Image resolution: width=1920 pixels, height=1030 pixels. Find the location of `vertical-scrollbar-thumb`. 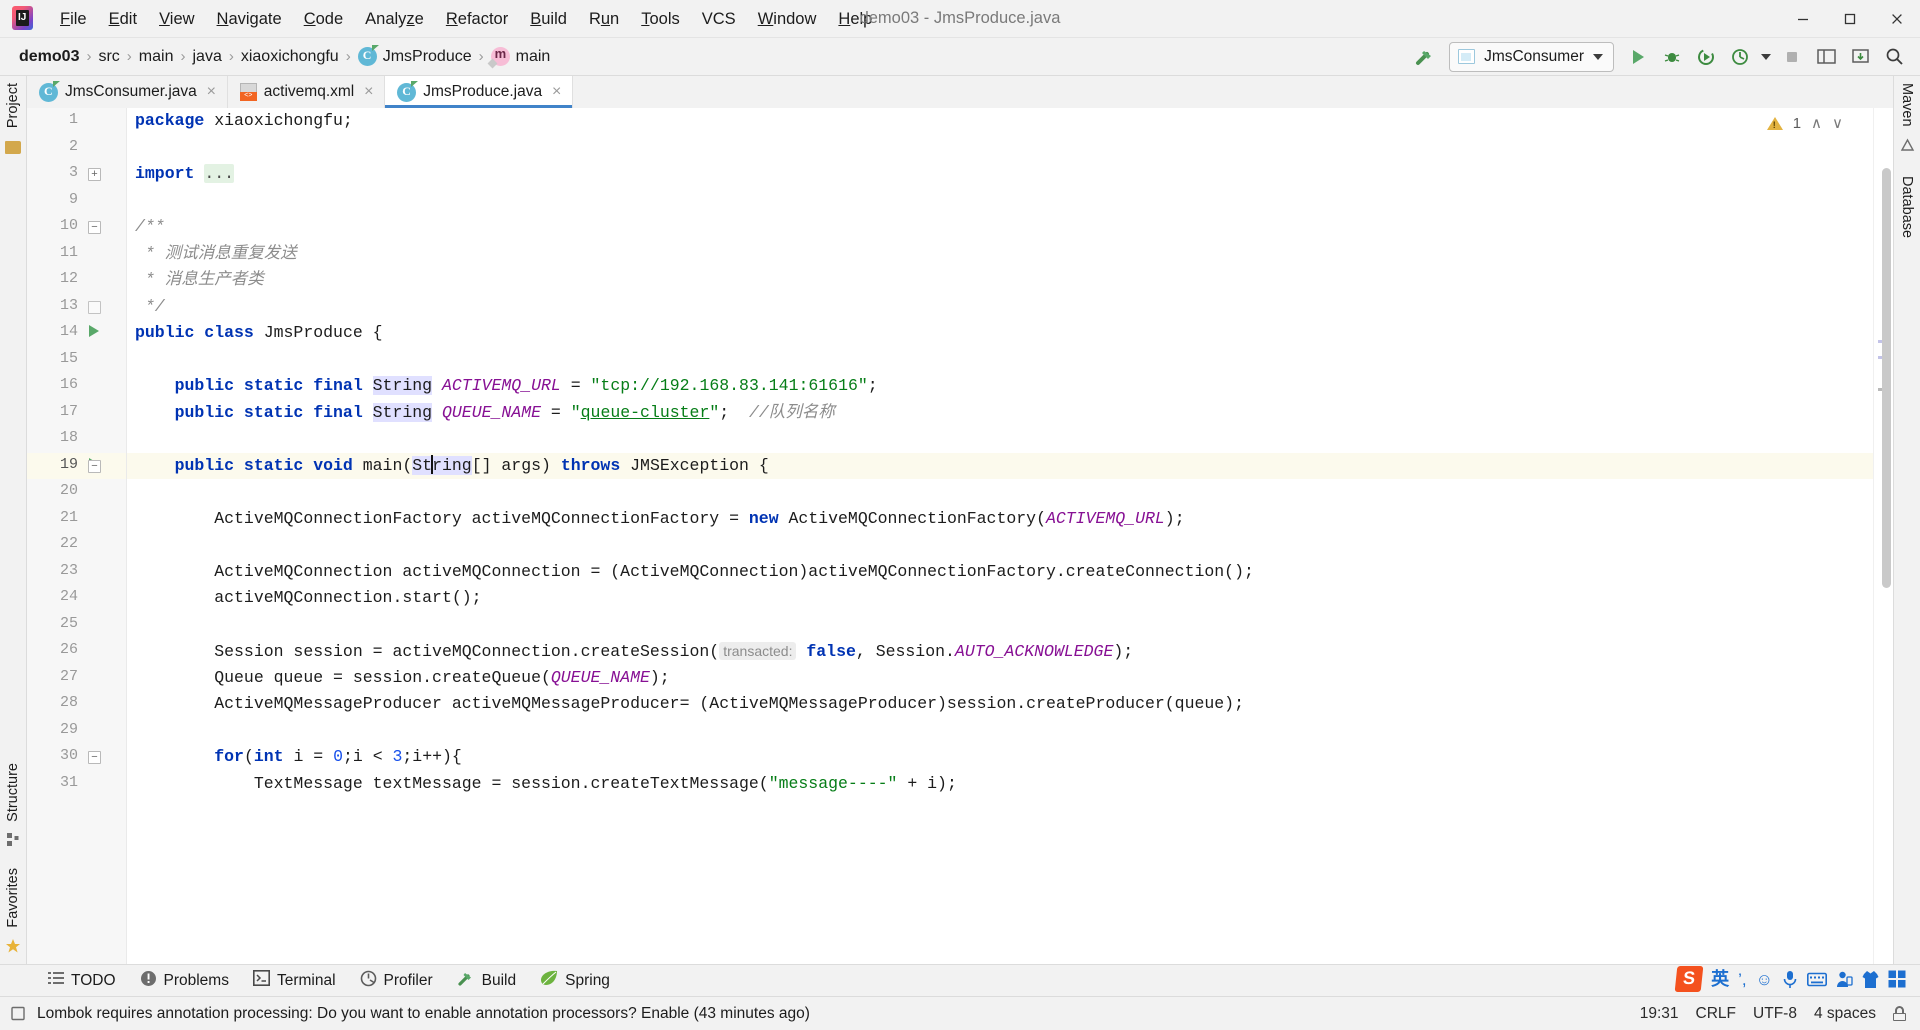

vertical-scrollbar-thumb is located at coordinates (1886, 378).